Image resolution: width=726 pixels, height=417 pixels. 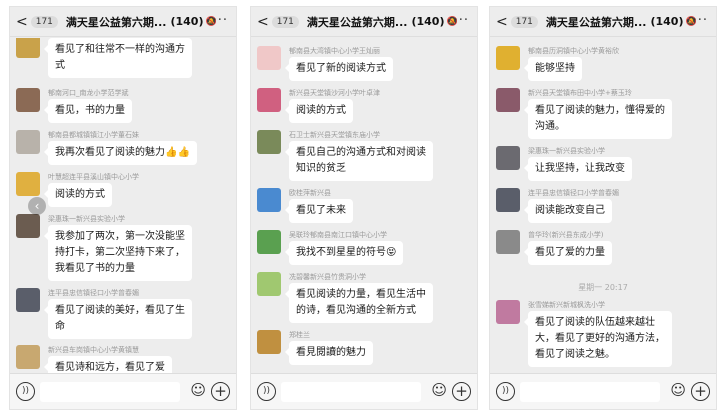 I want to click on message-bubble: 看见了阅读的美好，看见了生 命, so click(x=118, y=319).